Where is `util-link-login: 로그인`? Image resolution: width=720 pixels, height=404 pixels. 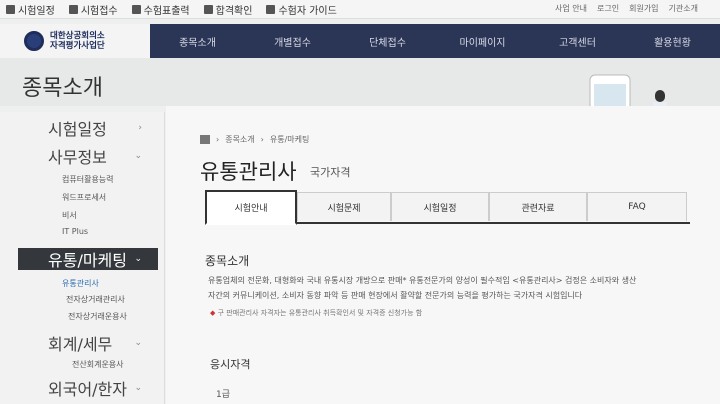
util-link-login: 로그인 is located at coordinates (608, 8).